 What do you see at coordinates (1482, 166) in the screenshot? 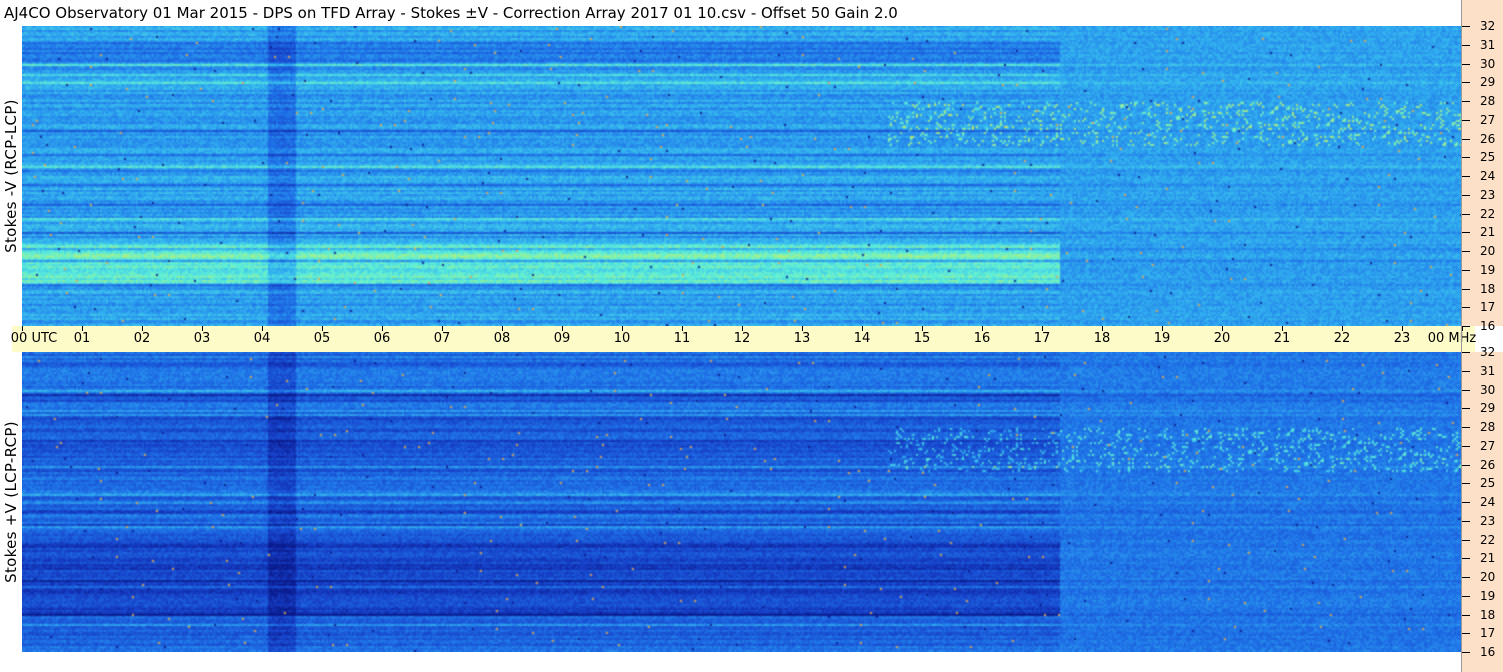
I see `top-frequency-axis: 16 17 18 19 20 21 22 23 24 25 26 27 28 29 30 31 32` at bounding box center [1482, 166].